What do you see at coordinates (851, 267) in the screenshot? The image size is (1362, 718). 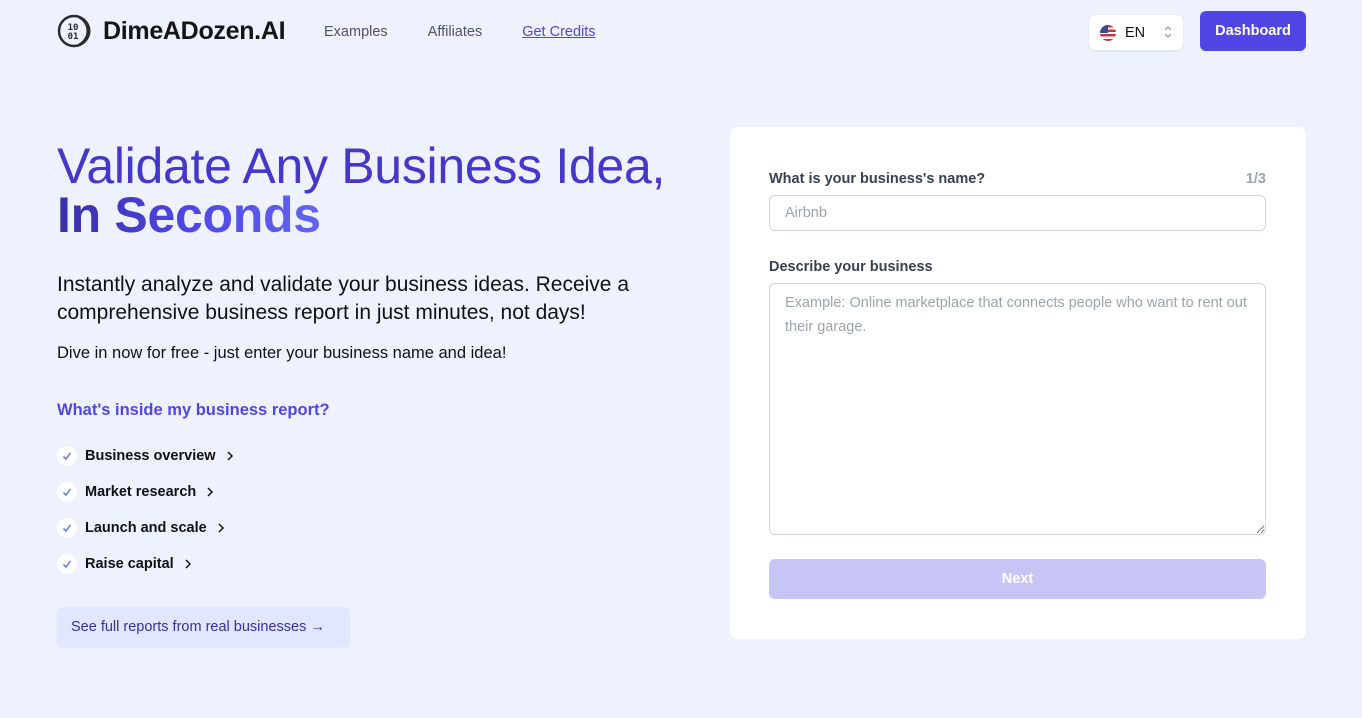 I see `business-description-label: Describe your business` at bounding box center [851, 267].